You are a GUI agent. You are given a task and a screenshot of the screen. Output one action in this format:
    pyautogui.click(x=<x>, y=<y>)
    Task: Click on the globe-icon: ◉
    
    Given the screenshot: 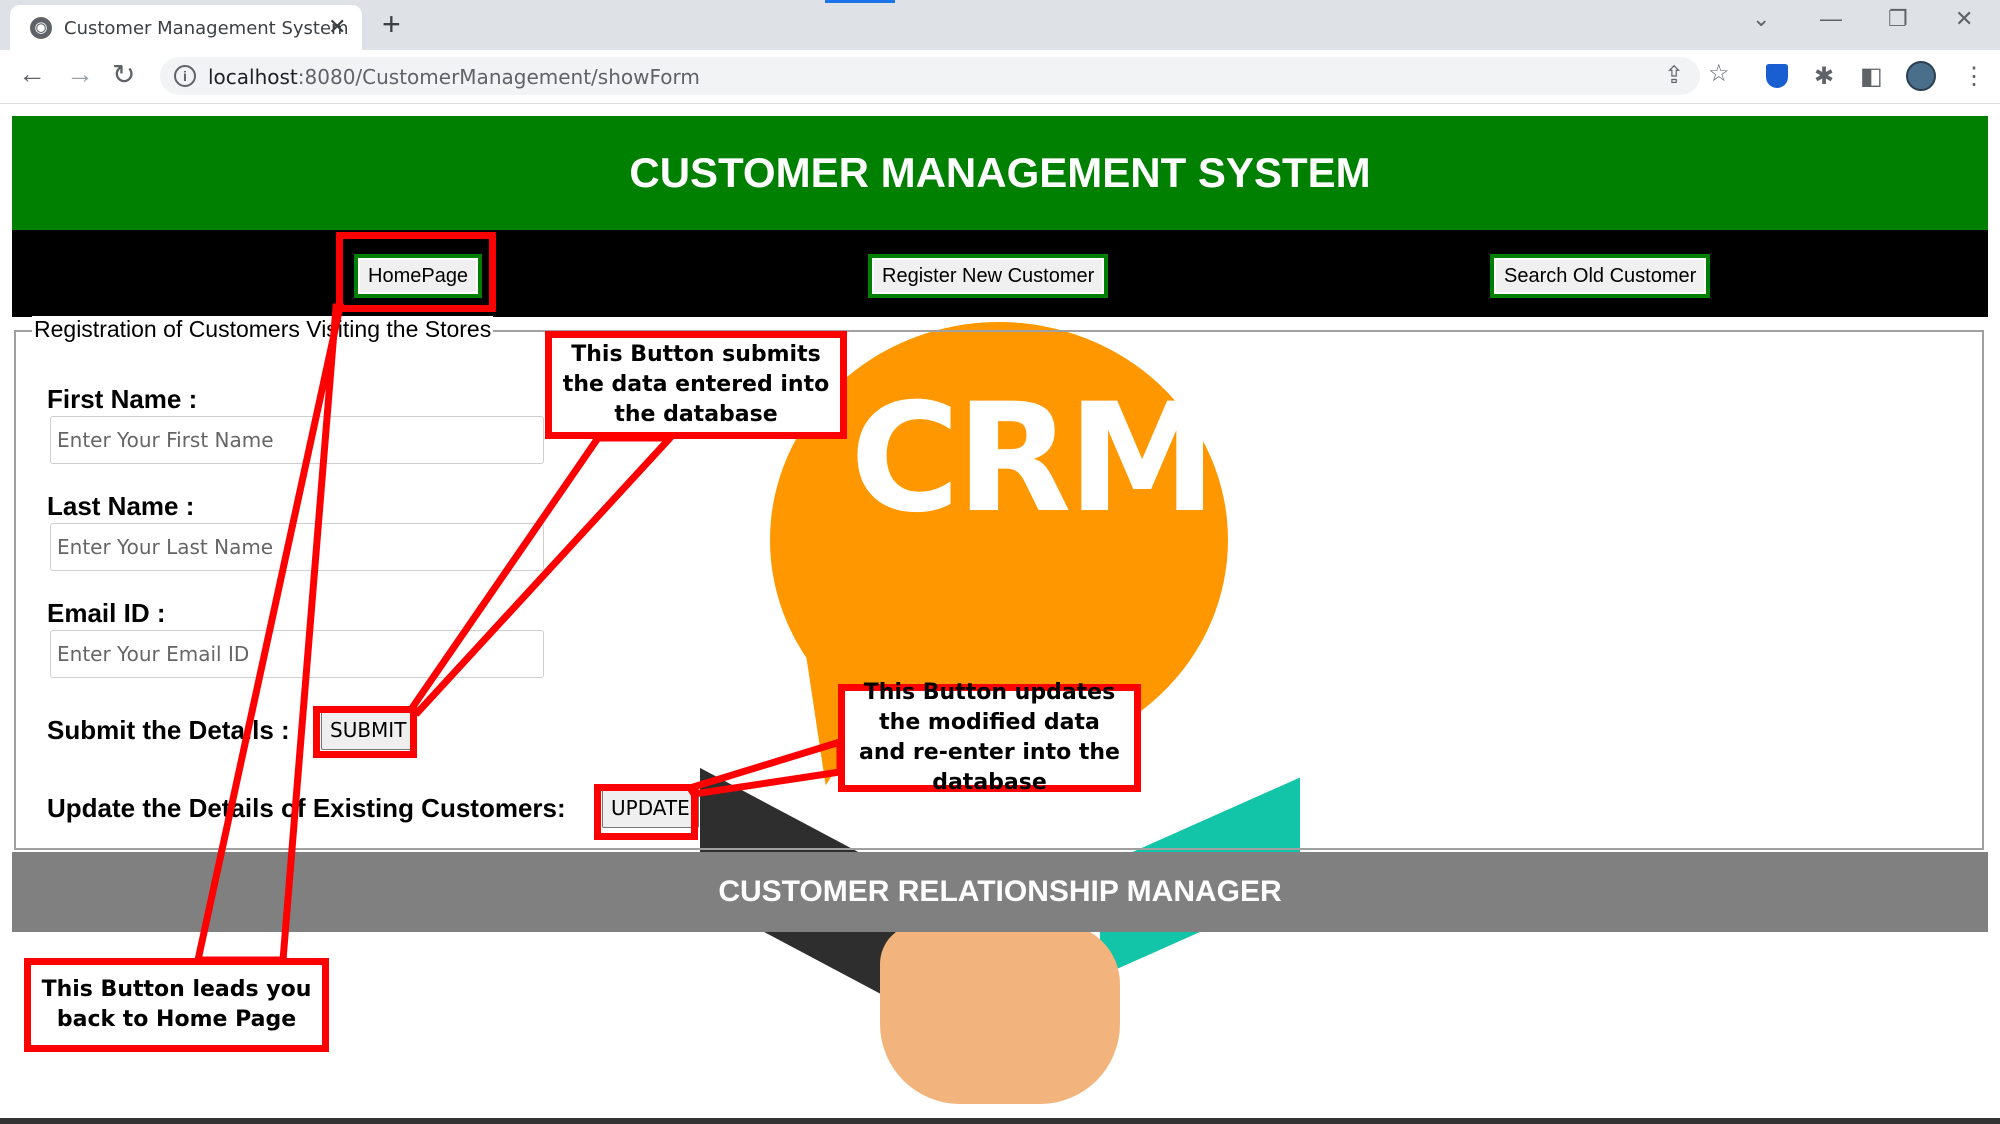 What is the action you would take?
    pyautogui.click(x=41, y=28)
    